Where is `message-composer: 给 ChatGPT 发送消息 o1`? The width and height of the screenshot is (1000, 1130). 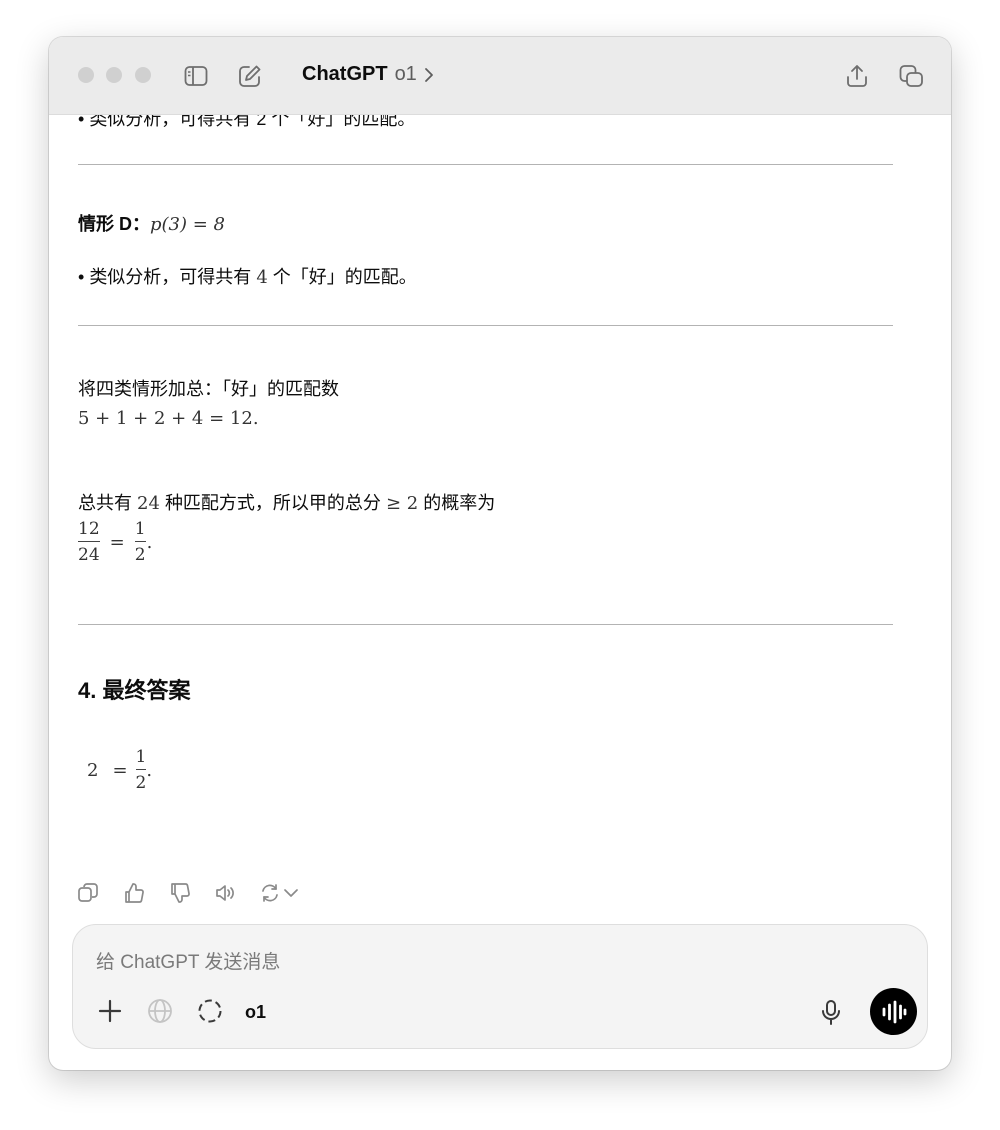
message-composer: 给 ChatGPT 发送消息 o1 is located at coordinates (500, 986).